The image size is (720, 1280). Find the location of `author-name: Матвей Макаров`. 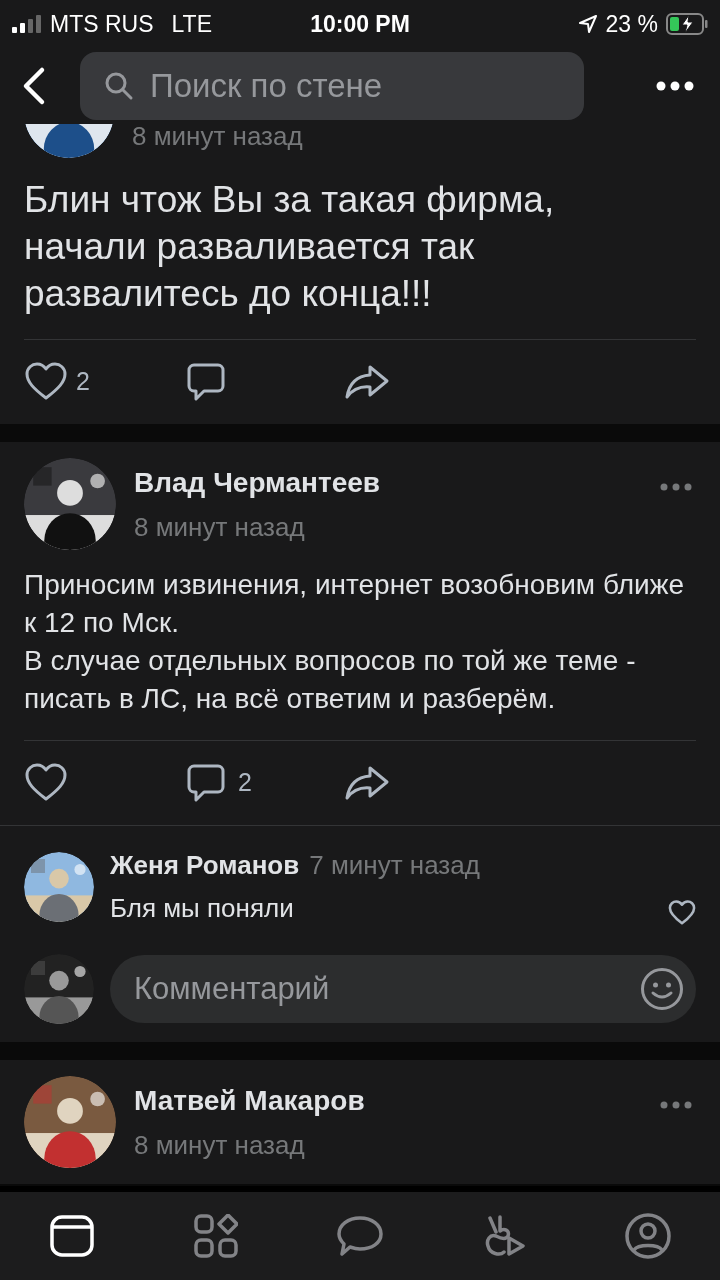

author-name: Матвей Макаров is located at coordinates (386, 1100).